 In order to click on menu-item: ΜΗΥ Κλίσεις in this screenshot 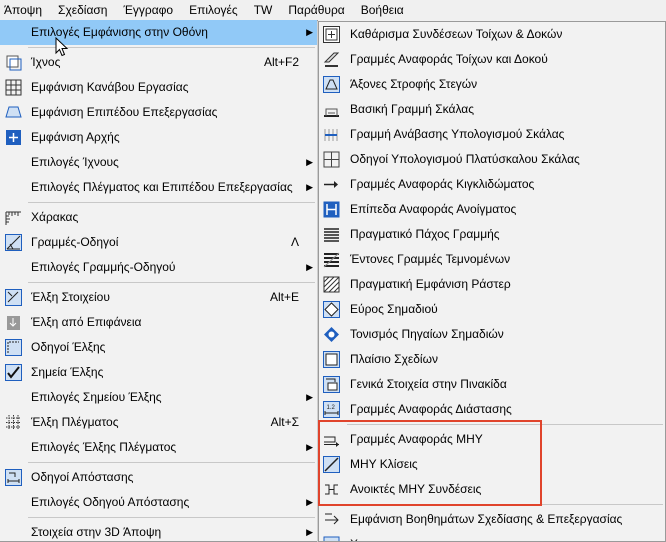, I will do `click(492, 464)`.